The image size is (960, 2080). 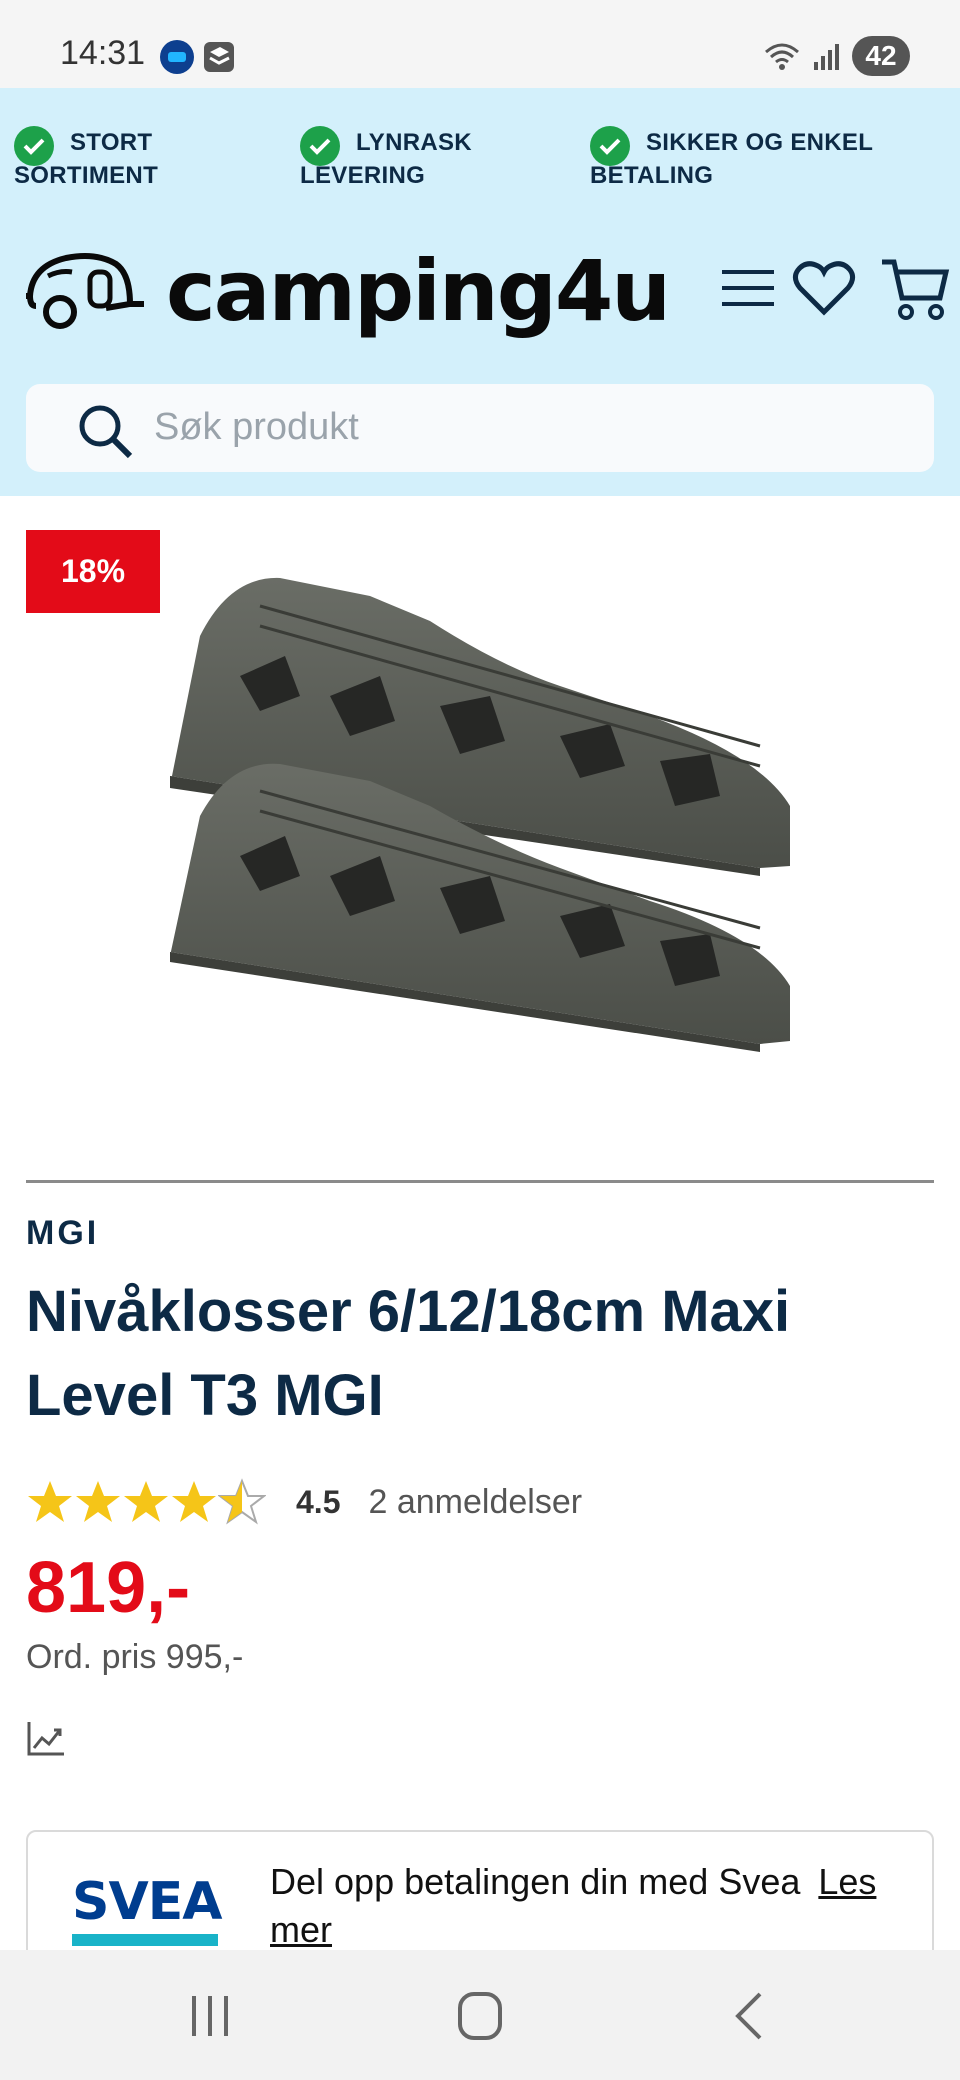 I want to click on usp-item: STORT SORTIMENT, so click(x=86, y=159).